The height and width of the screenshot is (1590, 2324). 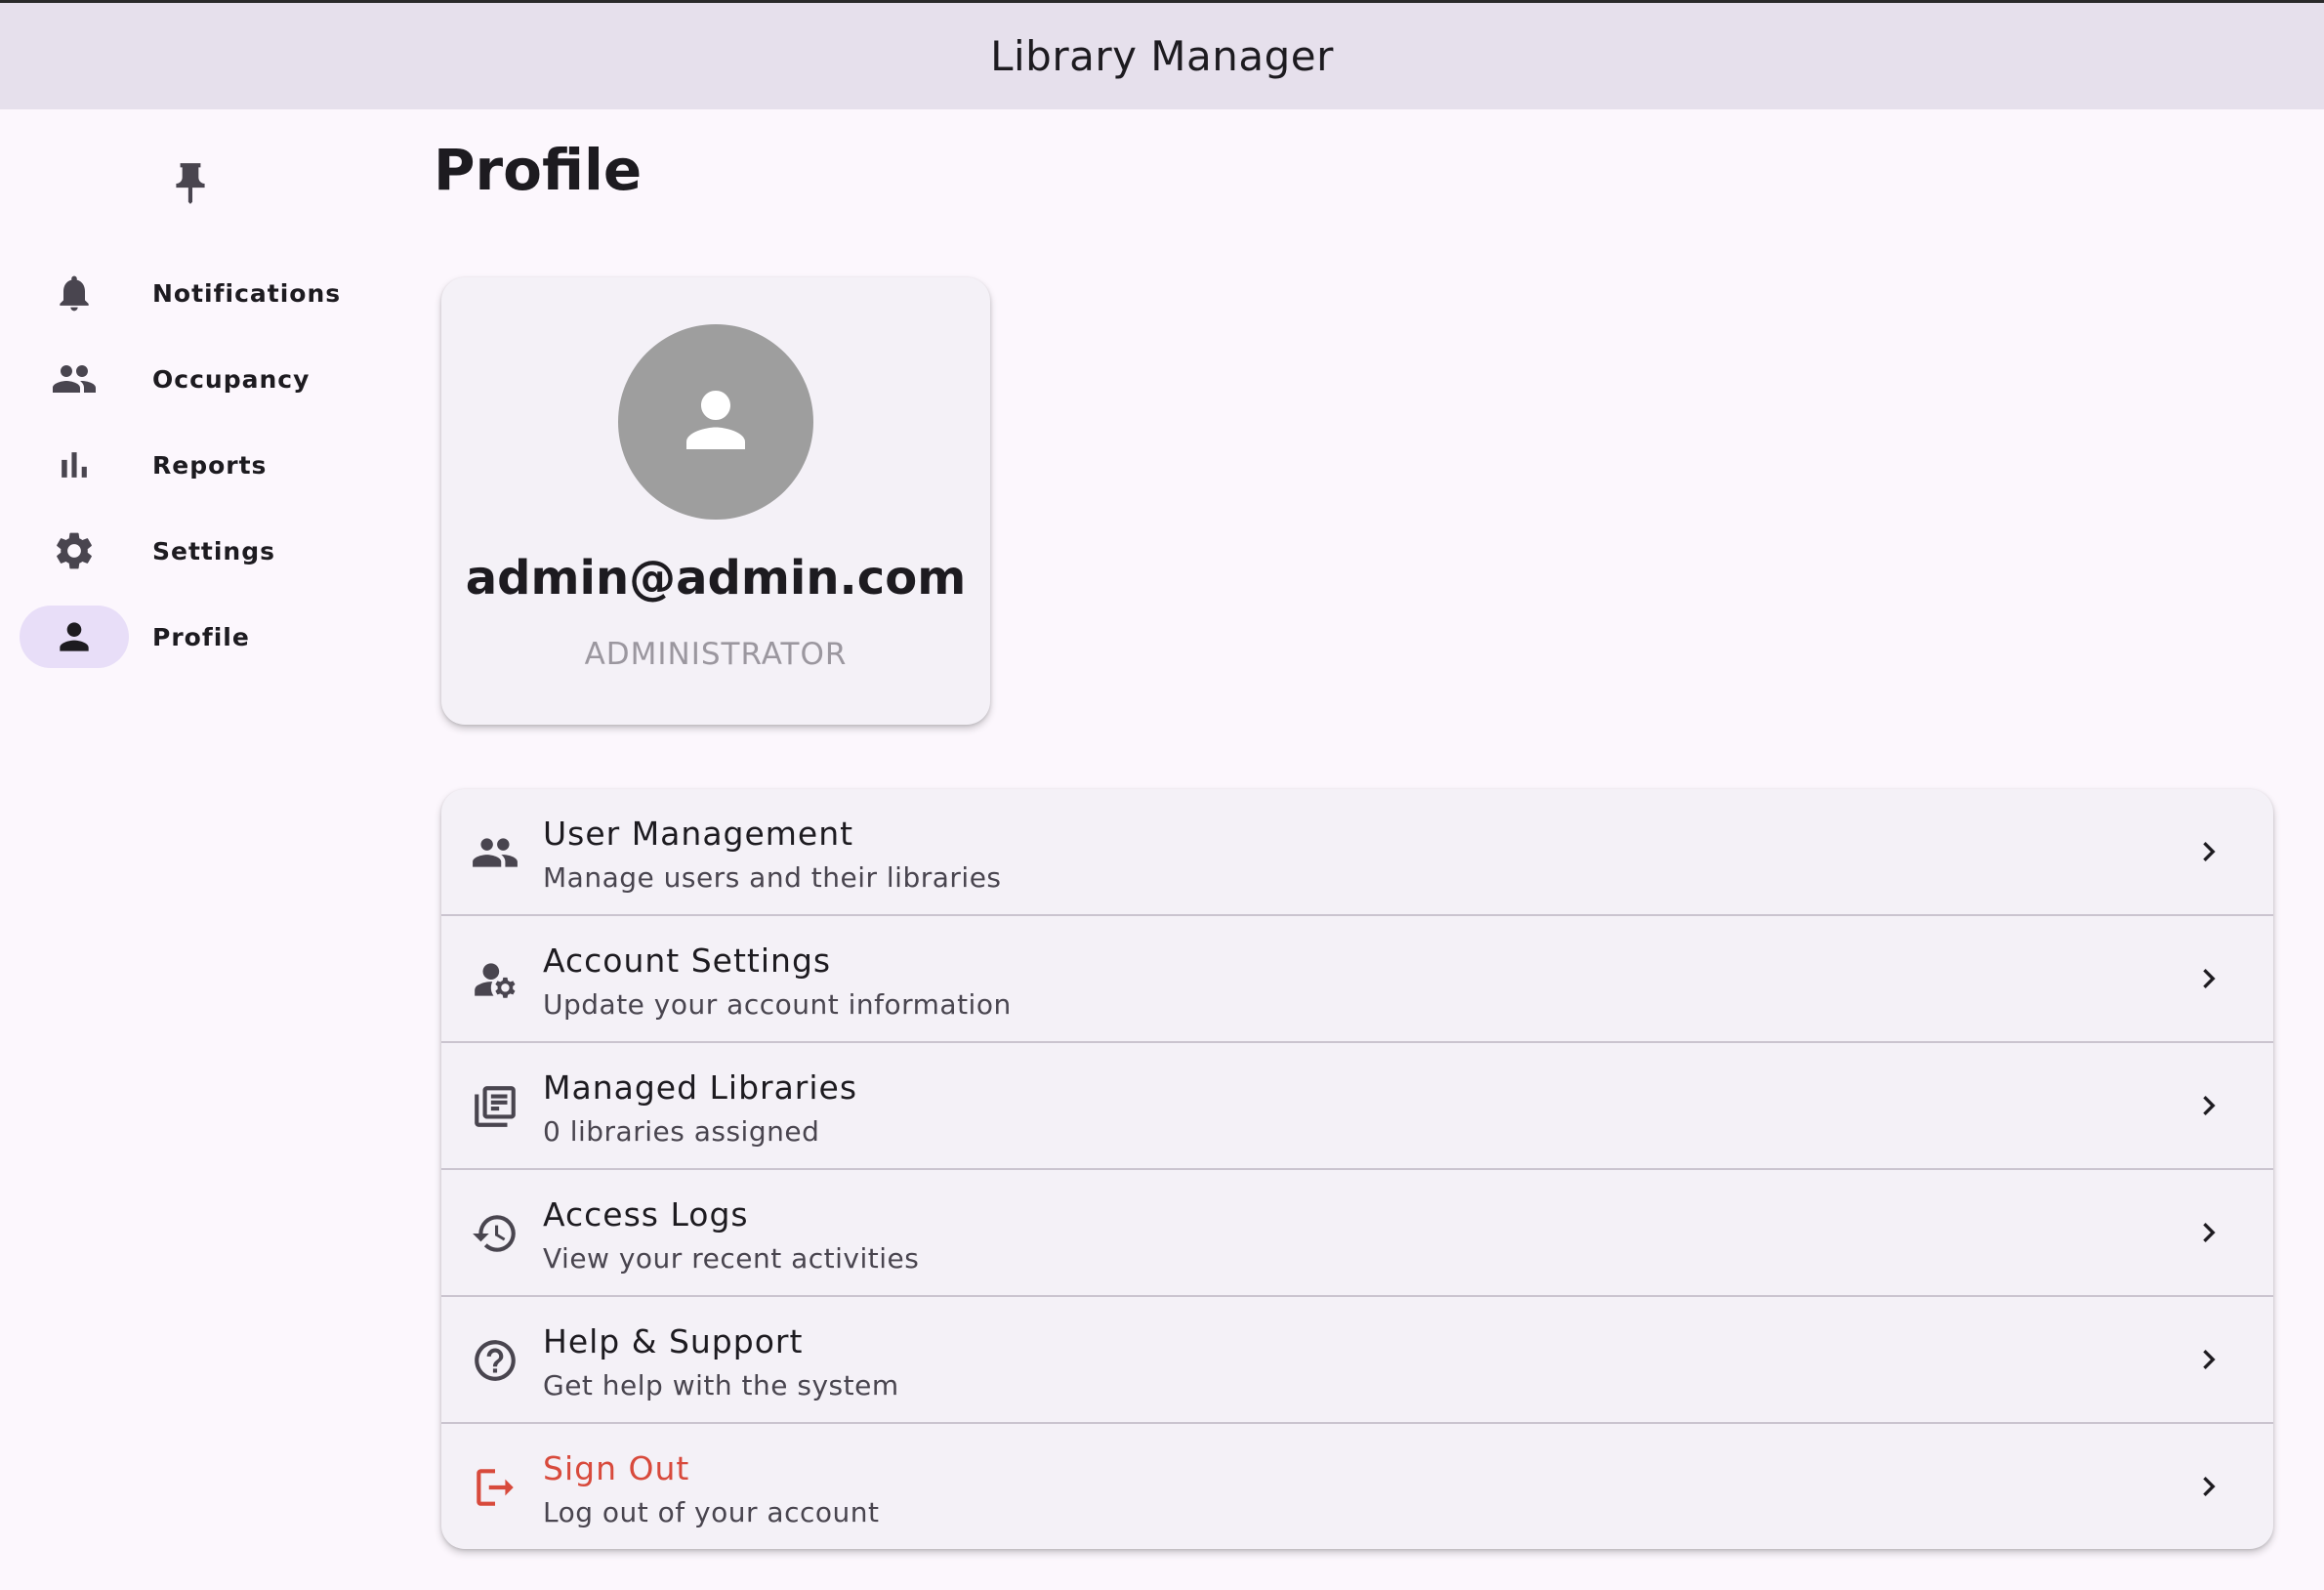 I want to click on sidebar-item-reports: Reports, so click(x=195, y=465).